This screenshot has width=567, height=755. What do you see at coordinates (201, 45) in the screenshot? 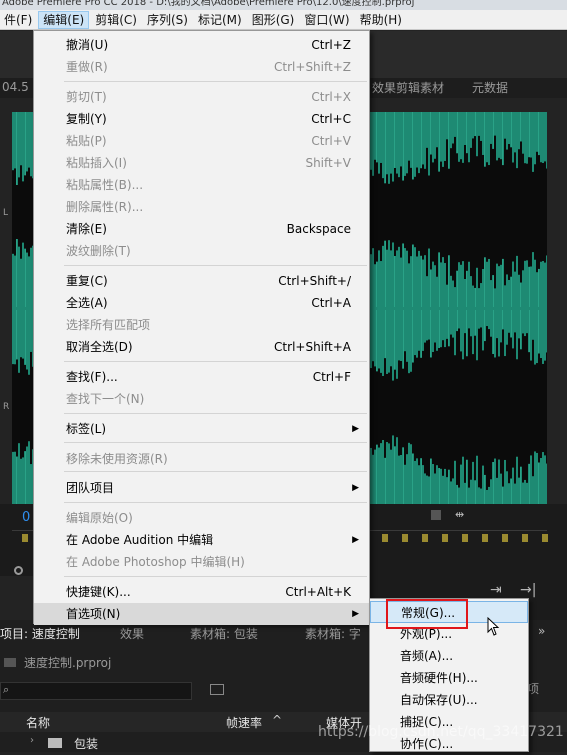
I see `menu-item-undo: 撤消(U) Ctrl+Z` at bounding box center [201, 45].